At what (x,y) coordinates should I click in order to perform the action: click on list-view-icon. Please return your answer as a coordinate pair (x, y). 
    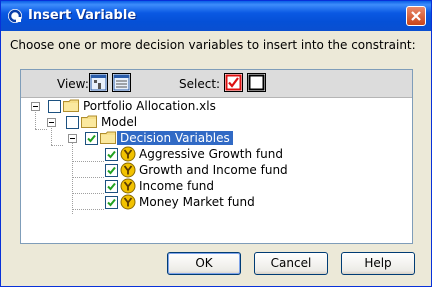
    Looking at the image, I should click on (121, 82).